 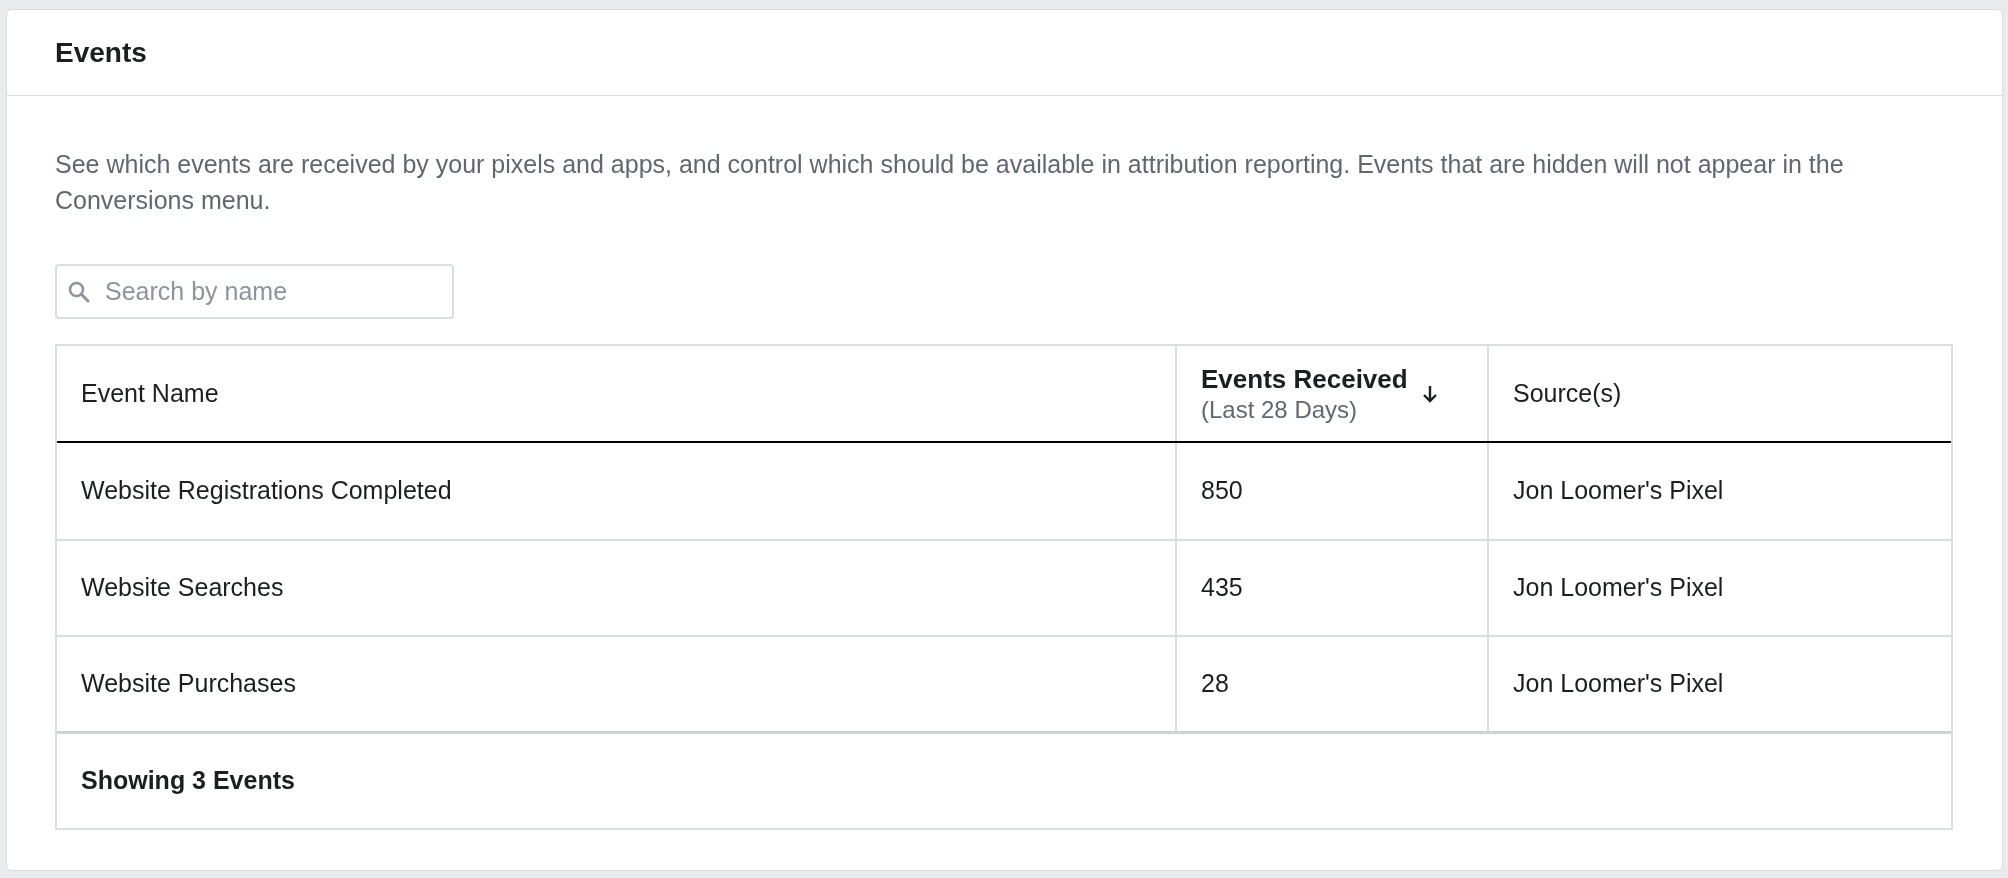 I want to click on search-field: Search by name, so click(x=254, y=291).